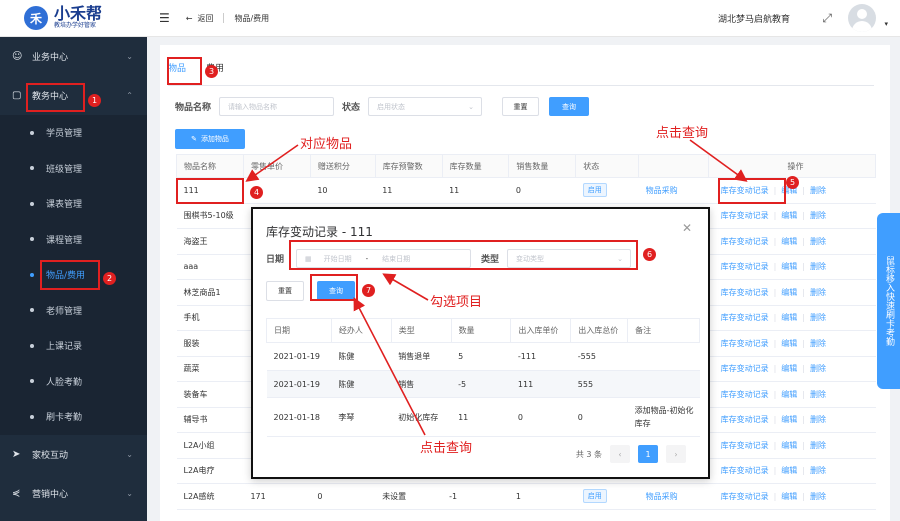  I want to click on arrow-to-filter, so click(405, 287).